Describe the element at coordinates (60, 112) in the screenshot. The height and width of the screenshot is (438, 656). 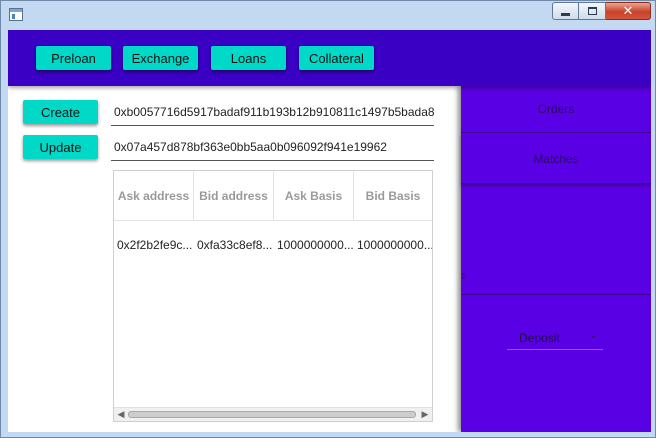
I see `create-button: Create` at that location.